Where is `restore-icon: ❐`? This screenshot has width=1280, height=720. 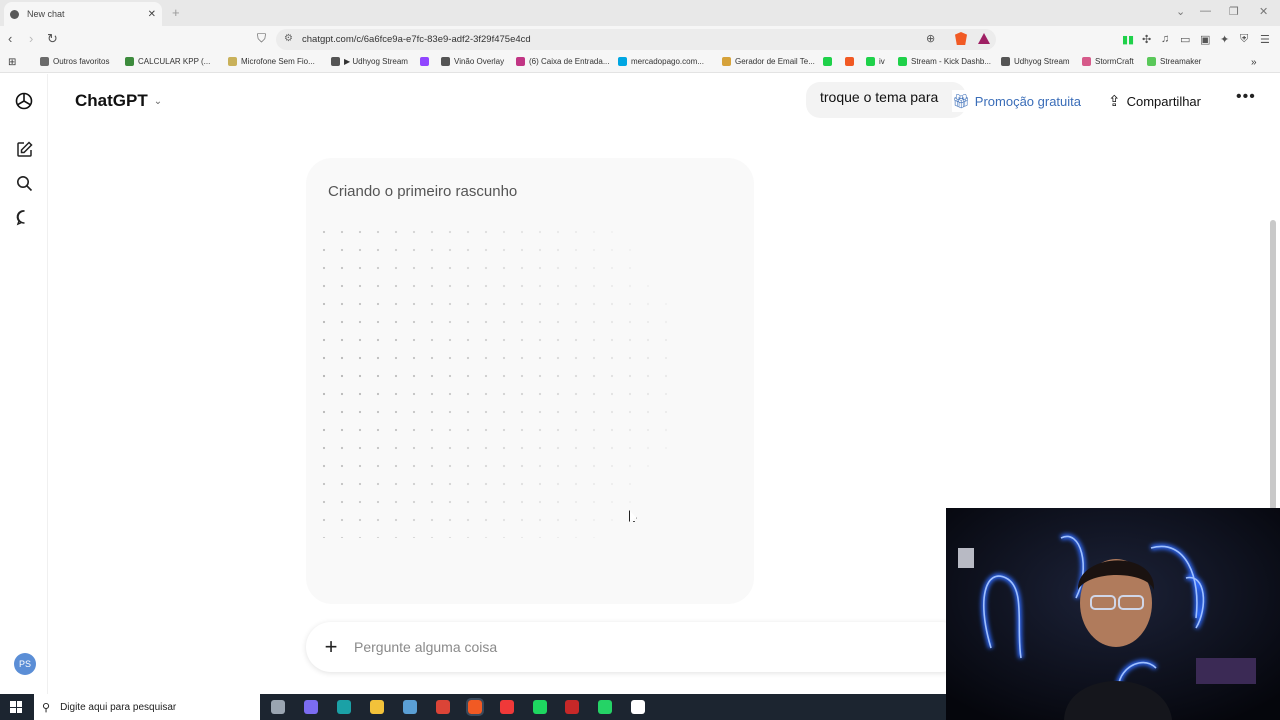 restore-icon: ❐ is located at coordinates (1234, 11).